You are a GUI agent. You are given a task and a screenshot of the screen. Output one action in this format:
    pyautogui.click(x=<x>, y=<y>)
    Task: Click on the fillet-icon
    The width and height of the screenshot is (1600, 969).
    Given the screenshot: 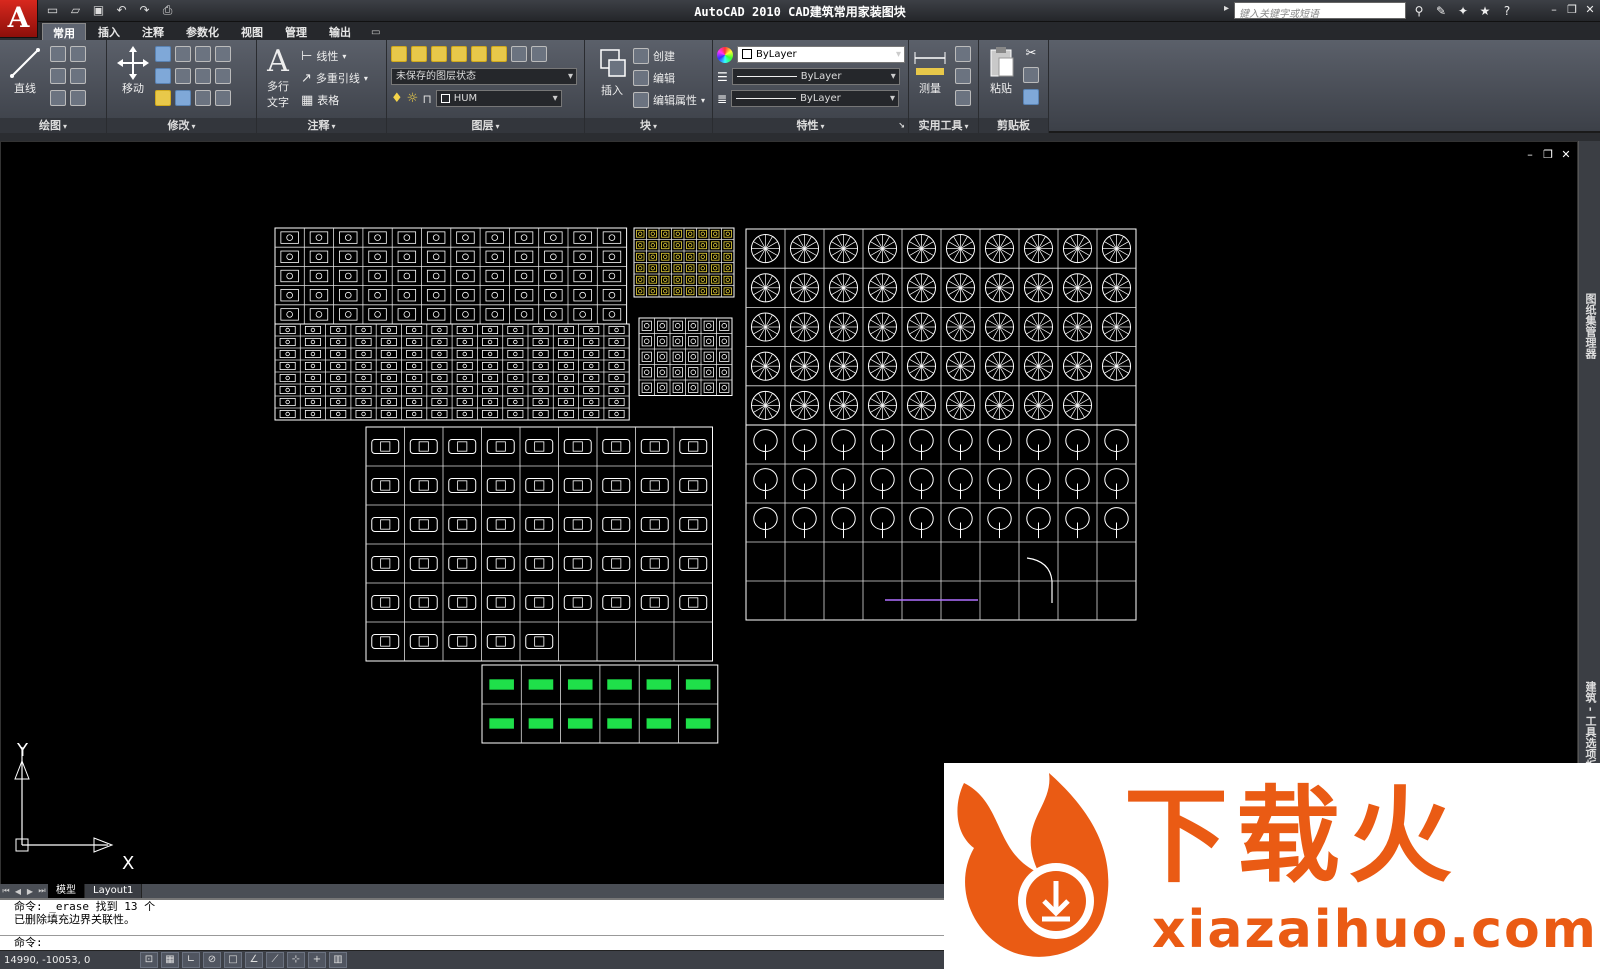 What is the action you would take?
    pyautogui.click(x=183, y=76)
    